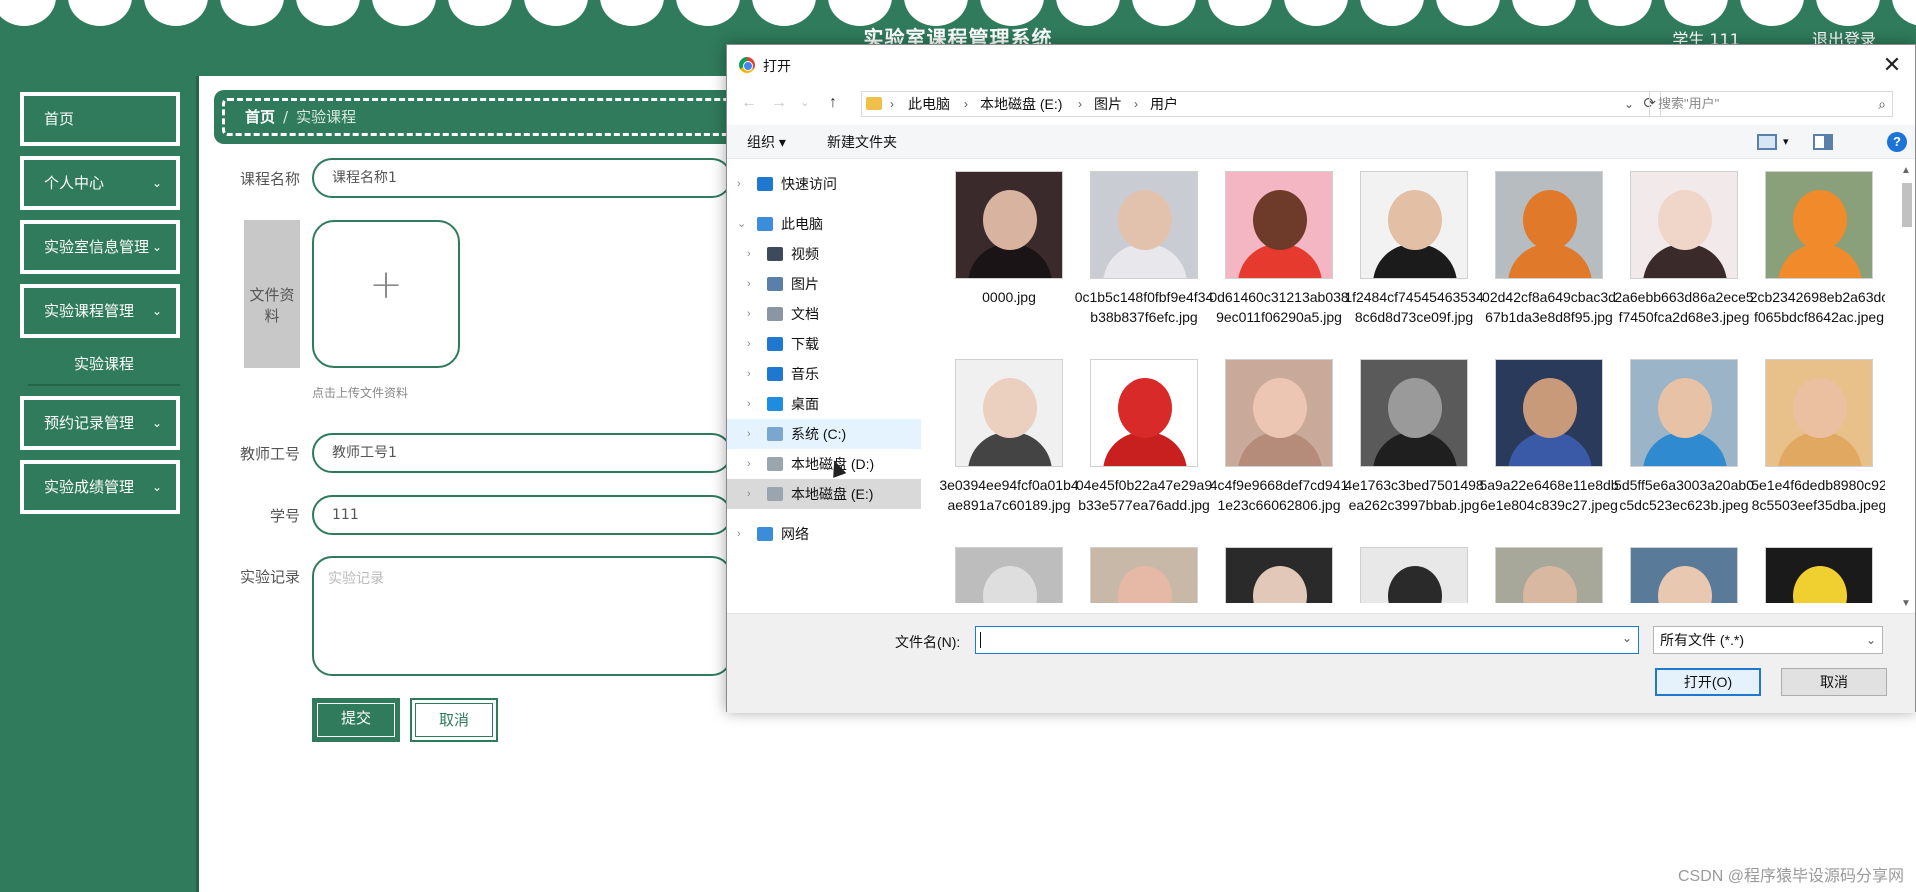  What do you see at coordinates (929, 104) in the screenshot?
I see `address-segment: 此电脑` at bounding box center [929, 104].